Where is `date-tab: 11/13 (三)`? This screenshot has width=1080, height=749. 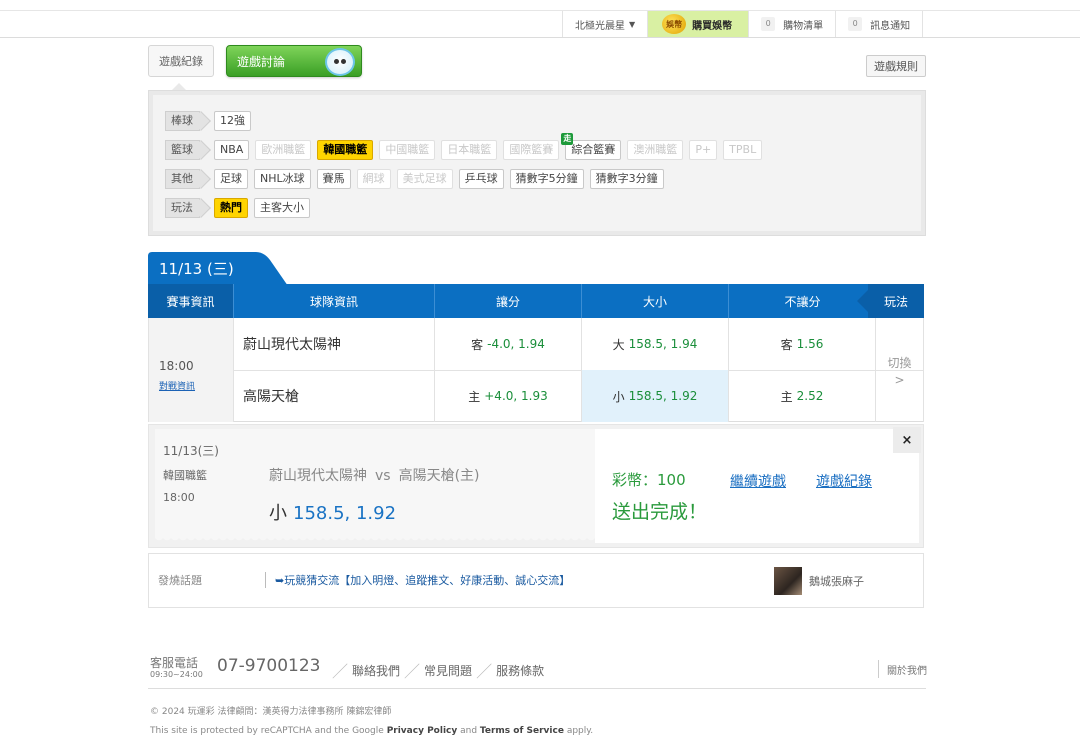 date-tab: 11/13 (三) is located at coordinates (218, 269).